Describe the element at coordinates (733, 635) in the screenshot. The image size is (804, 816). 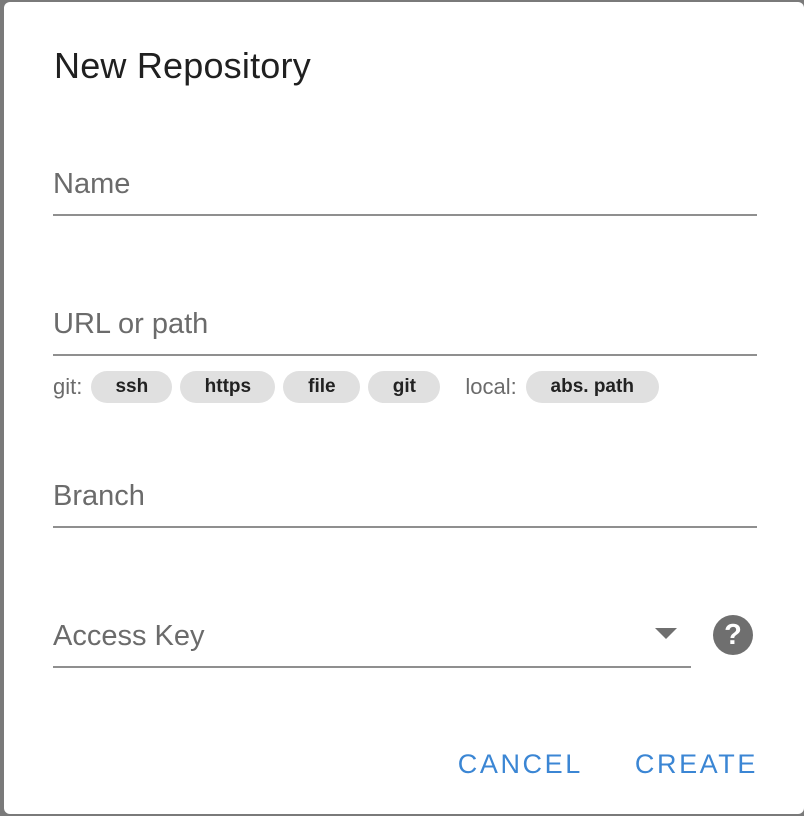
I see `help-icon: ?` at that location.